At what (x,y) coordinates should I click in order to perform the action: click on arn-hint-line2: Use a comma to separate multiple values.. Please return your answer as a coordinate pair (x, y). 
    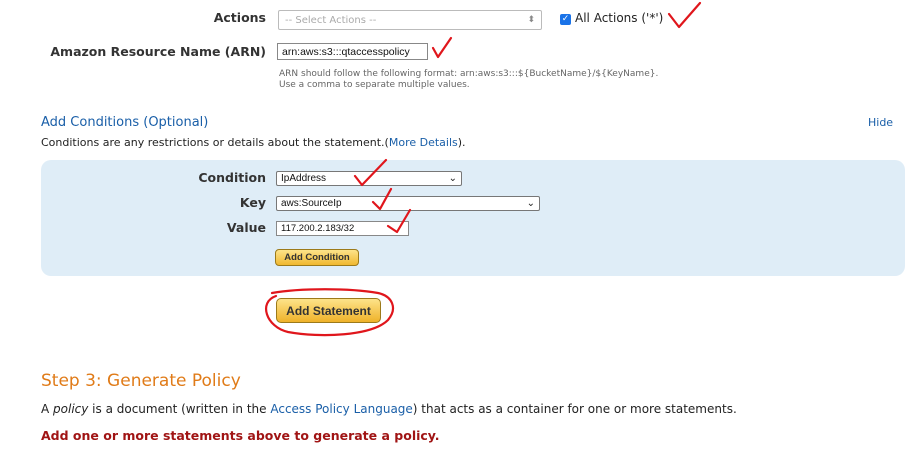
    Looking at the image, I should click on (374, 85).